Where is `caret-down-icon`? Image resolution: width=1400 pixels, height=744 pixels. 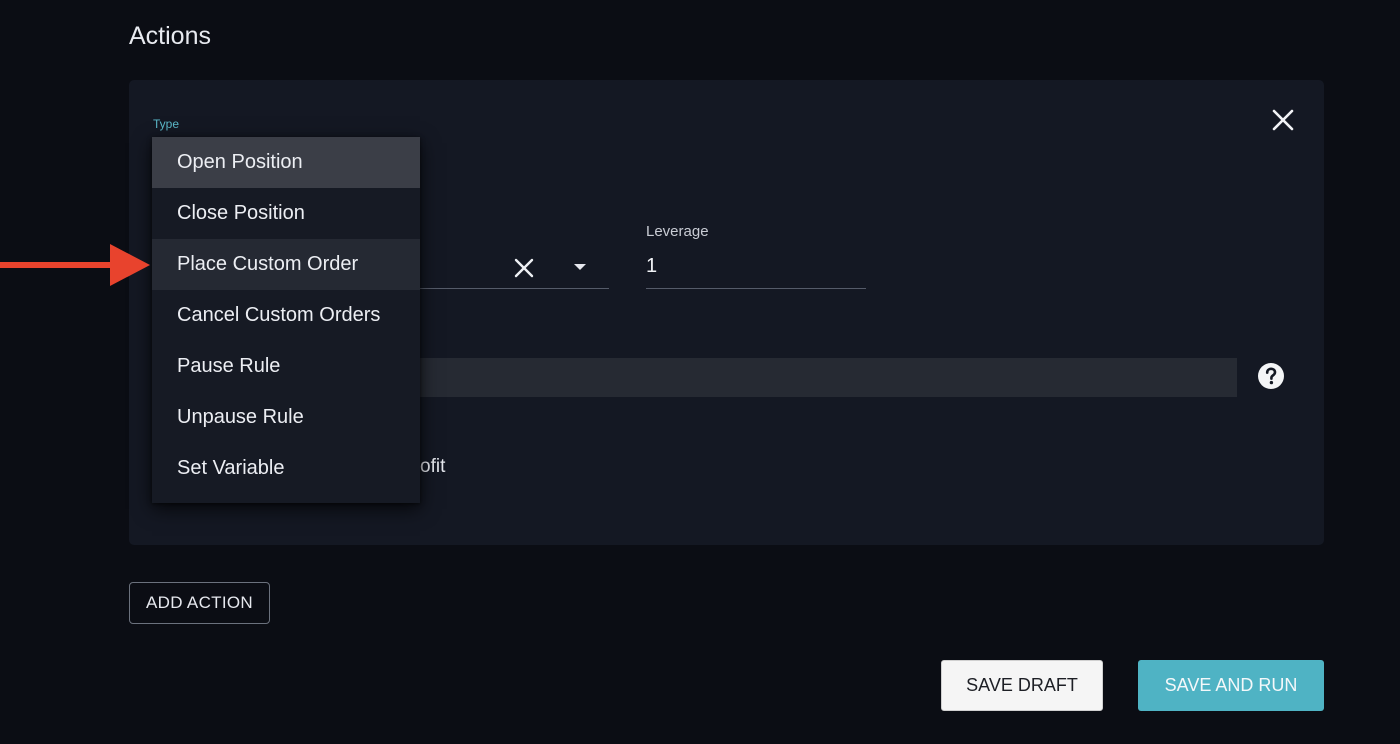
caret-down-icon is located at coordinates (580, 267).